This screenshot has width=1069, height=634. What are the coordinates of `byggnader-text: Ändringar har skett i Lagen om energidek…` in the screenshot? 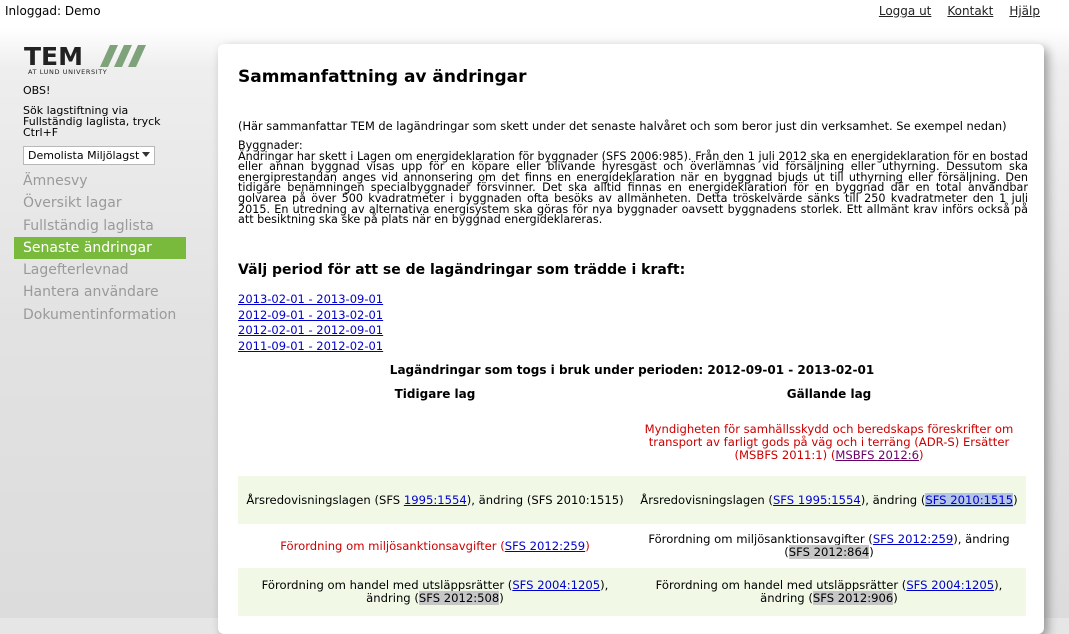 It's located at (633, 188).